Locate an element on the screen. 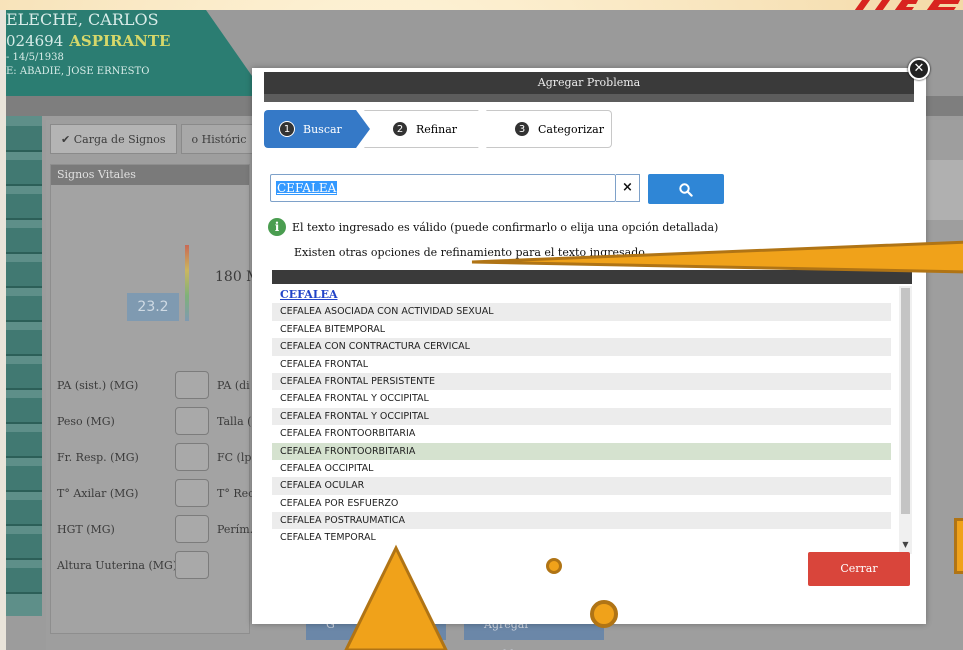 The width and height of the screenshot is (963, 650). annotation-box is located at coordinates (958, 546).